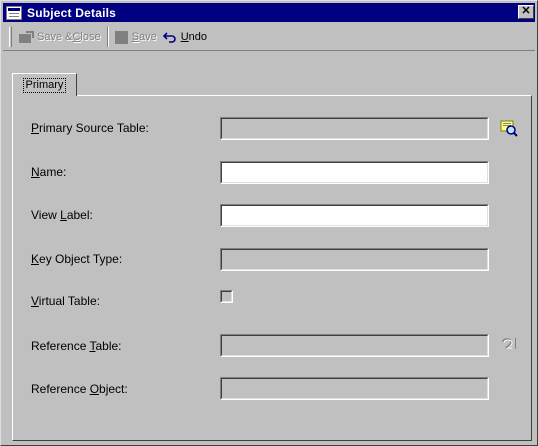 The height and width of the screenshot is (446, 538). Describe the element at coordinates (121, 37) in the screenshot. I see `save-icon` at that location.